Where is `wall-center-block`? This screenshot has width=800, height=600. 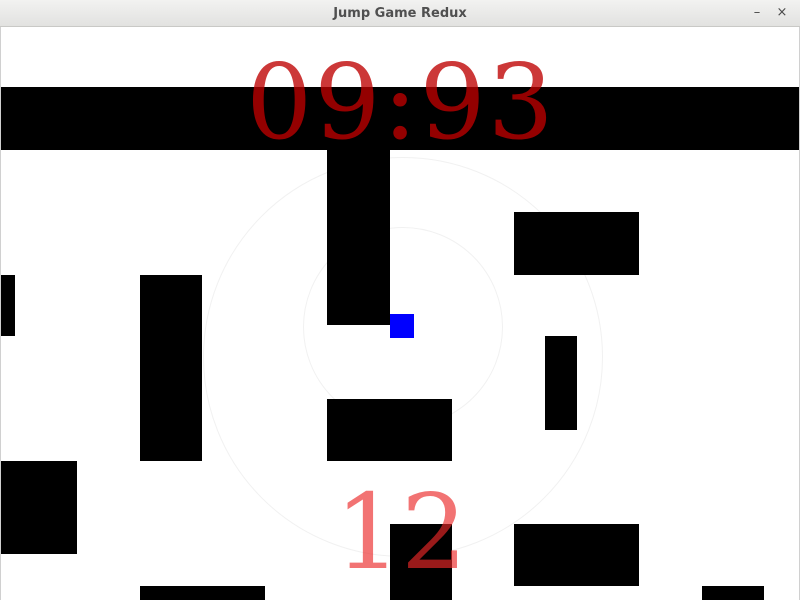 wall-center-block is located at coordinates (389, 430).